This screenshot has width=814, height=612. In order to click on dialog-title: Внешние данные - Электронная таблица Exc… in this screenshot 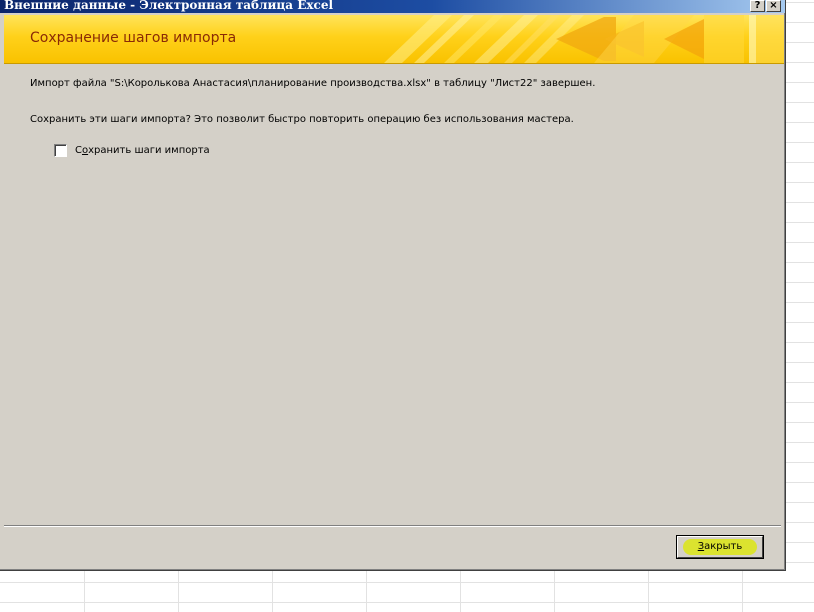, I will do `click(169, 6)`.